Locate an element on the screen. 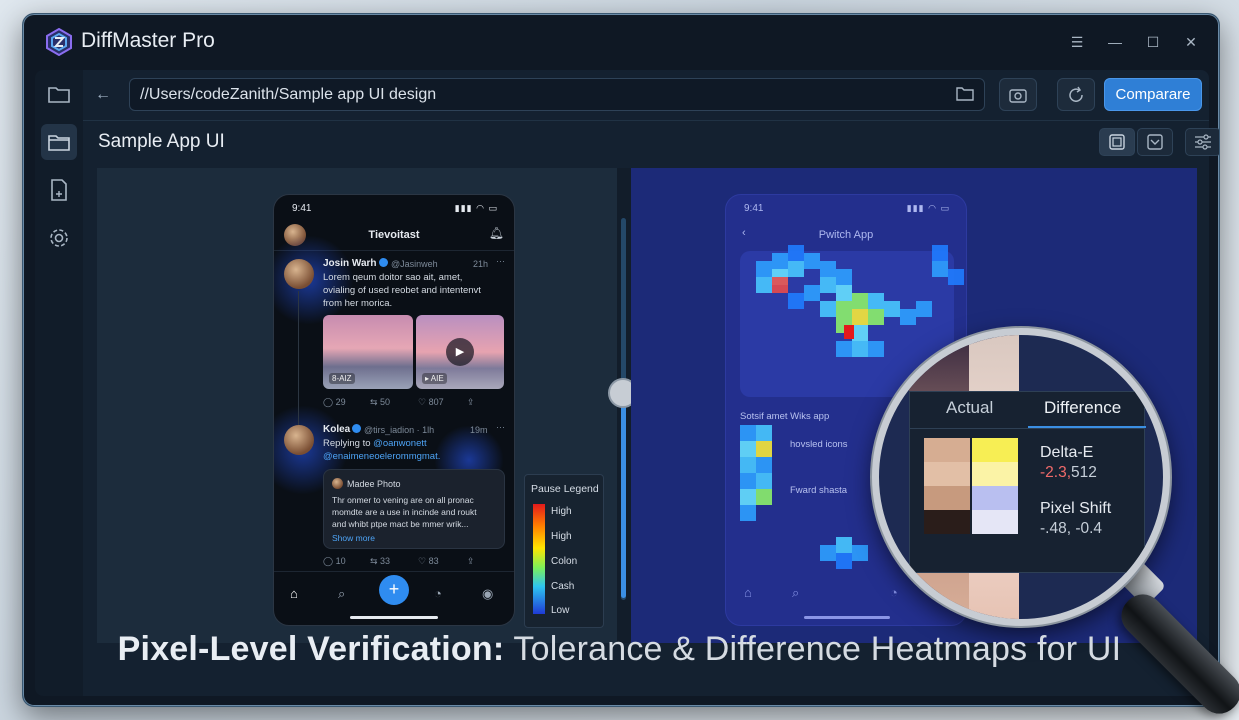  sidebar-item-open-folder is located at coordinates (59, 94).